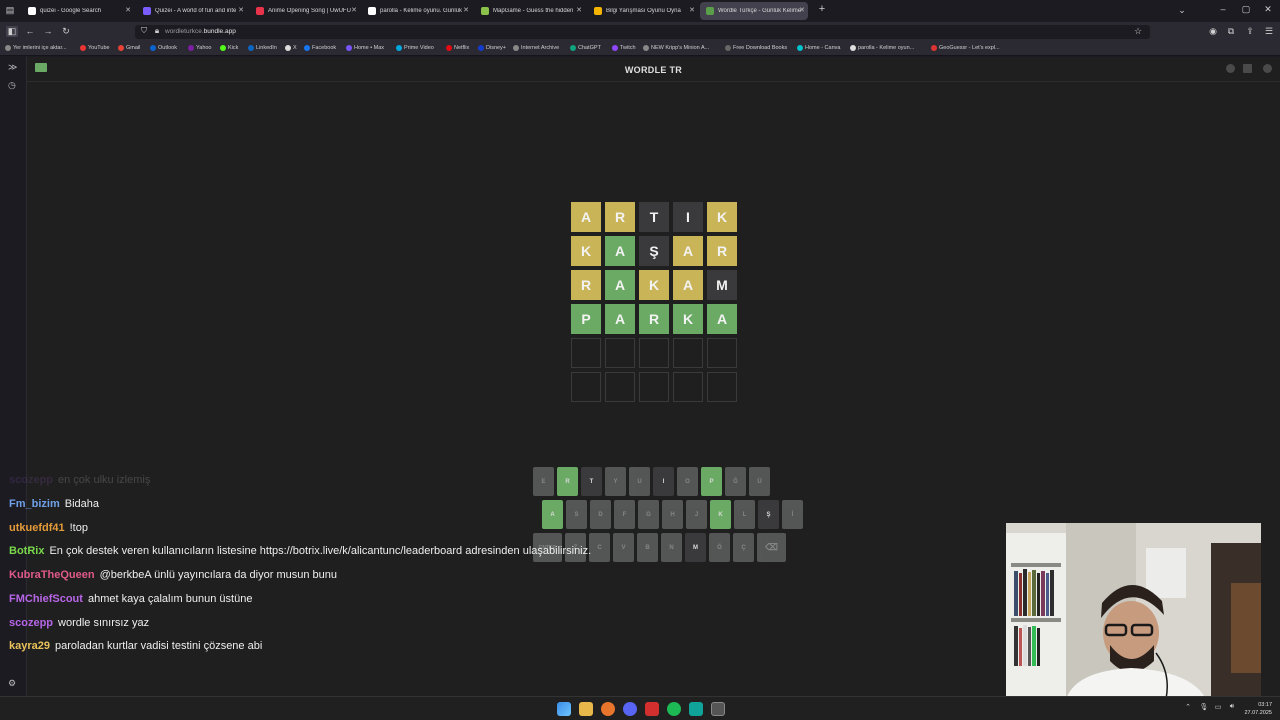 This screenshot has width=1280, height=720. Describe the element at coordinates (759, 481) in the screenshot. I see `key-ü: Ü` at that location.